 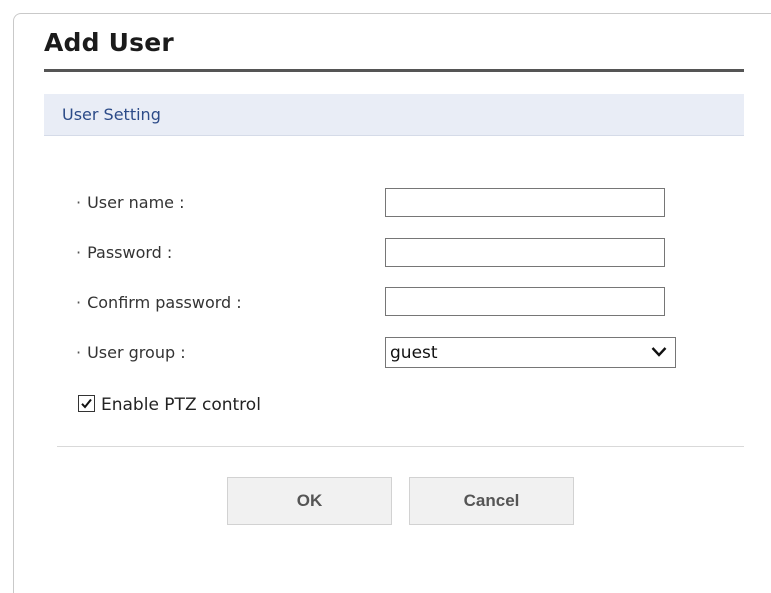 I want to click on cancel-button: Cancel, so click(x=491, y=501).